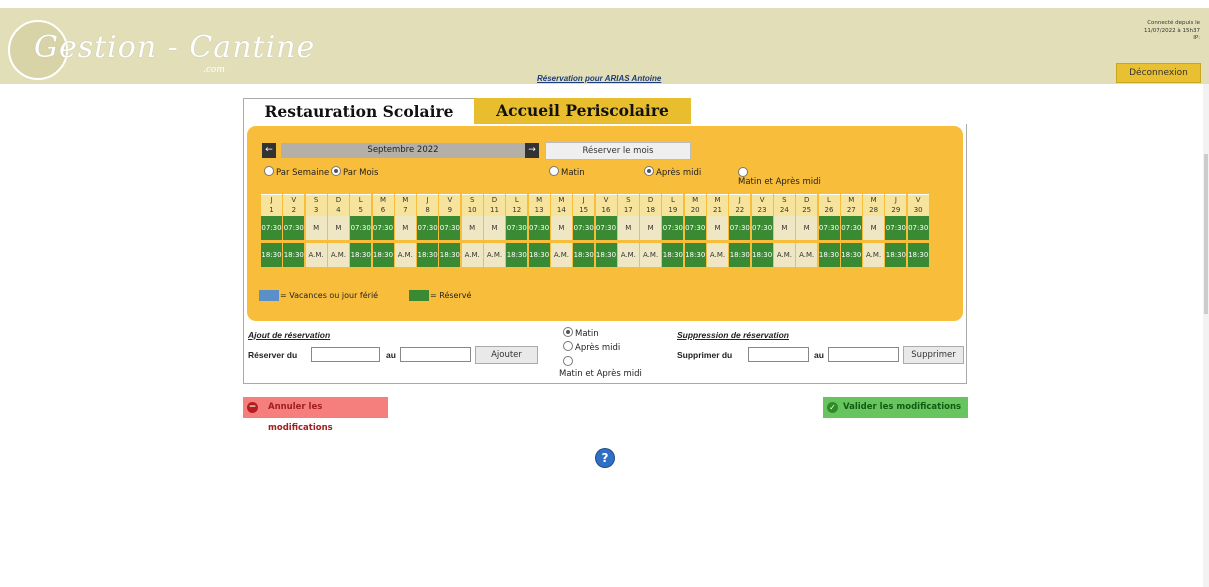  I want to click on view-week-radio, so click(269, 171).